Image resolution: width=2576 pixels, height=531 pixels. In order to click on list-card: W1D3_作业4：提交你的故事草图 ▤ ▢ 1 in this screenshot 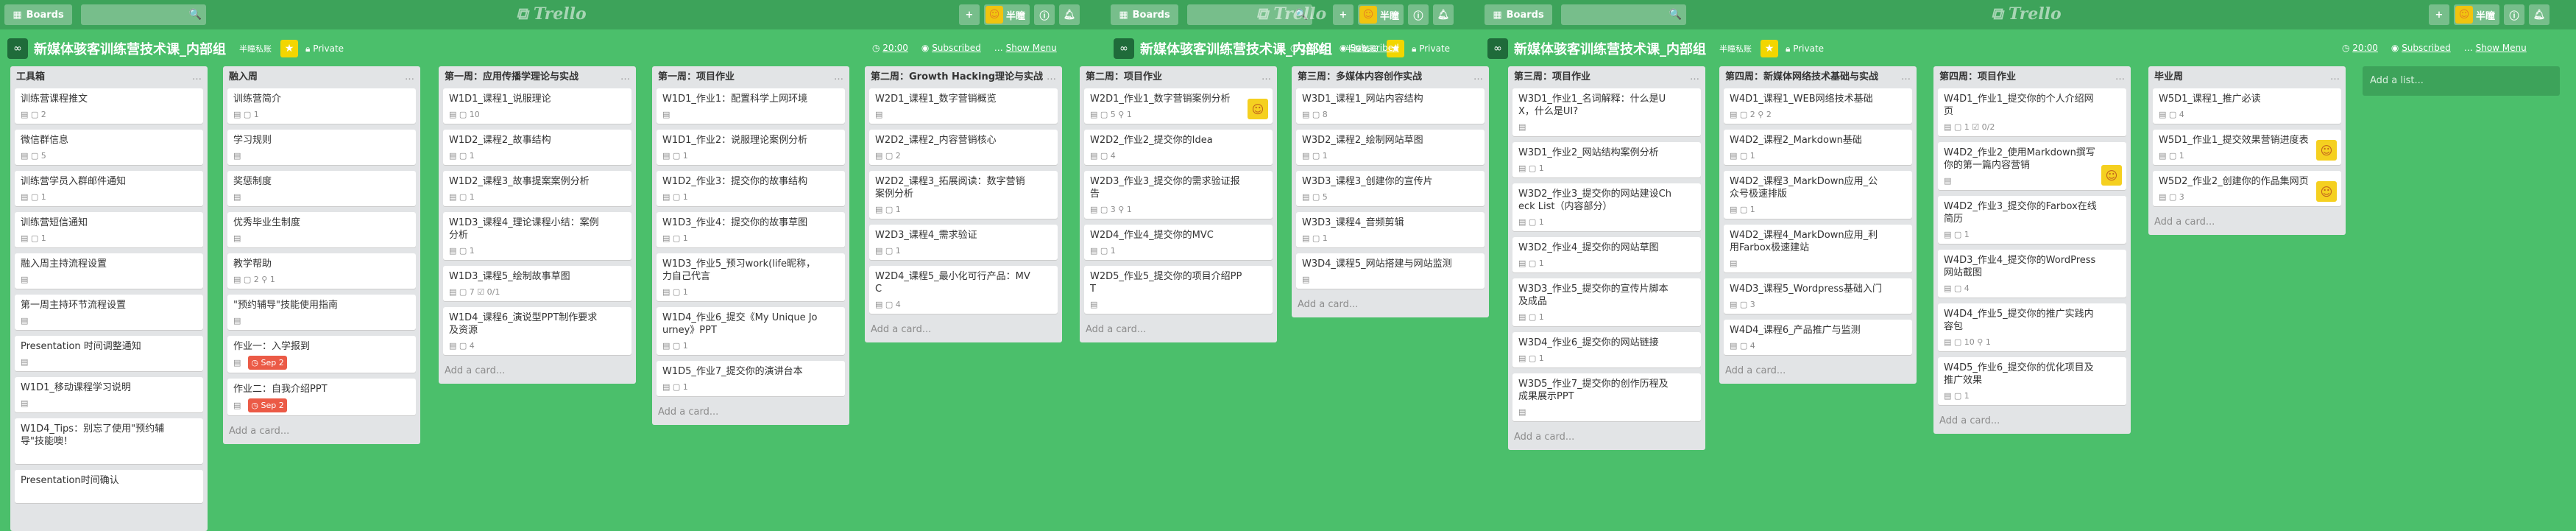, I will do `click(751, 229)`.